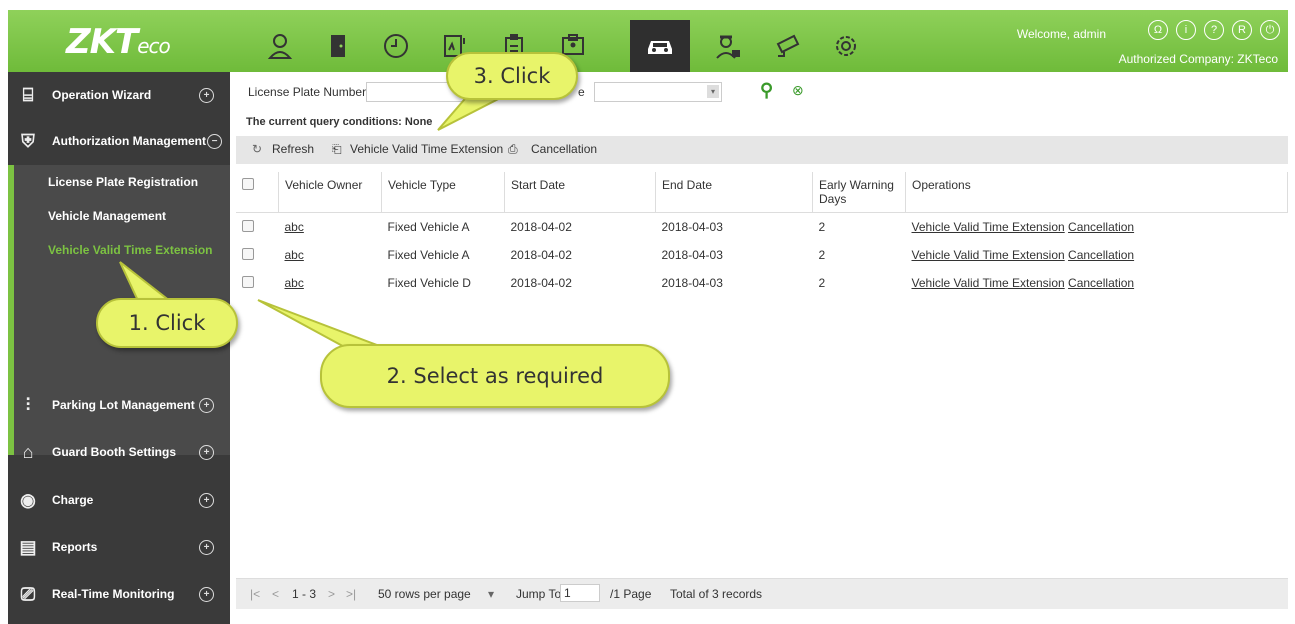 This screenshot has height=624, width=1295. Describe the element at coordinates (167, 323) in the screenshot. I see `callout-step-1: 1. Click` at that location.